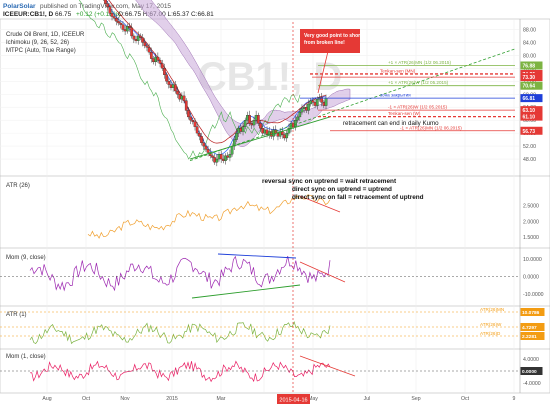 Image resolution: width=550 pixels, height=406 pixels. What do you see at coordinates (63, 14) in the screenshot?
I see `quote-value: 66.75` at bounding box center [63, 14].